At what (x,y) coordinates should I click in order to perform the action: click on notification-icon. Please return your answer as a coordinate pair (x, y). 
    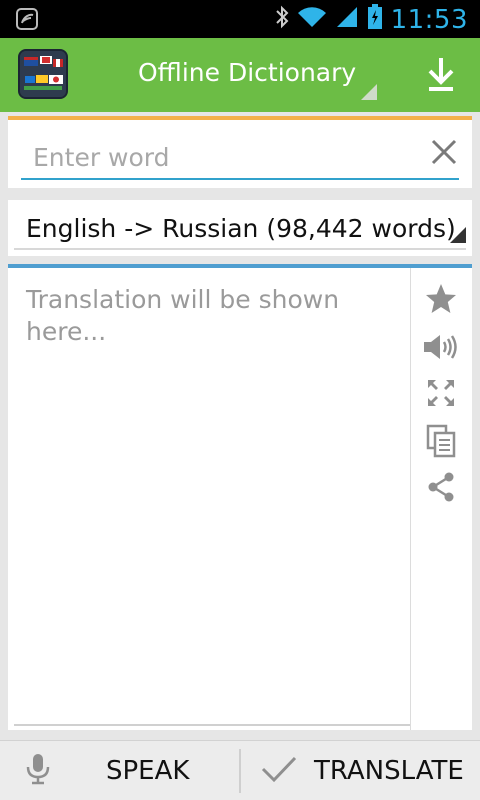
    Looking at the image, I should click on (27, 21).